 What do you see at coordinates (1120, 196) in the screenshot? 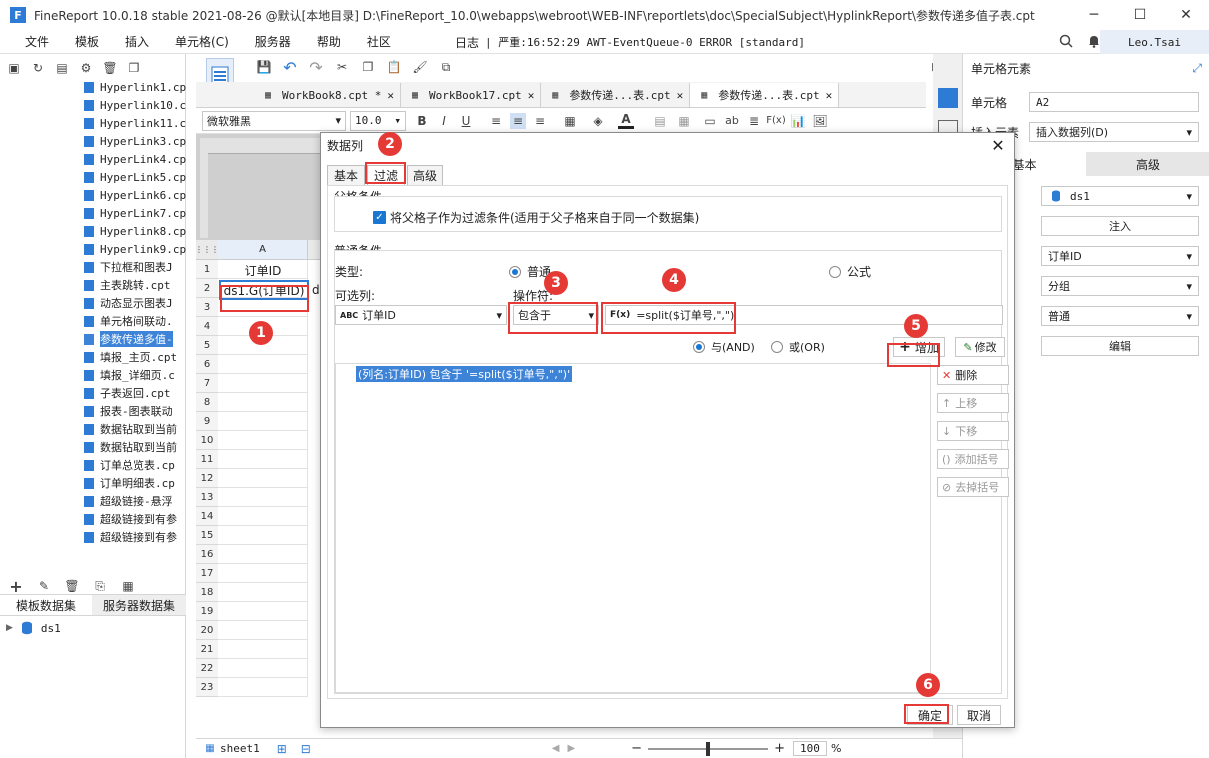
I see `dataset-select: ds1 ▾` at bounding box center [1120, 196].